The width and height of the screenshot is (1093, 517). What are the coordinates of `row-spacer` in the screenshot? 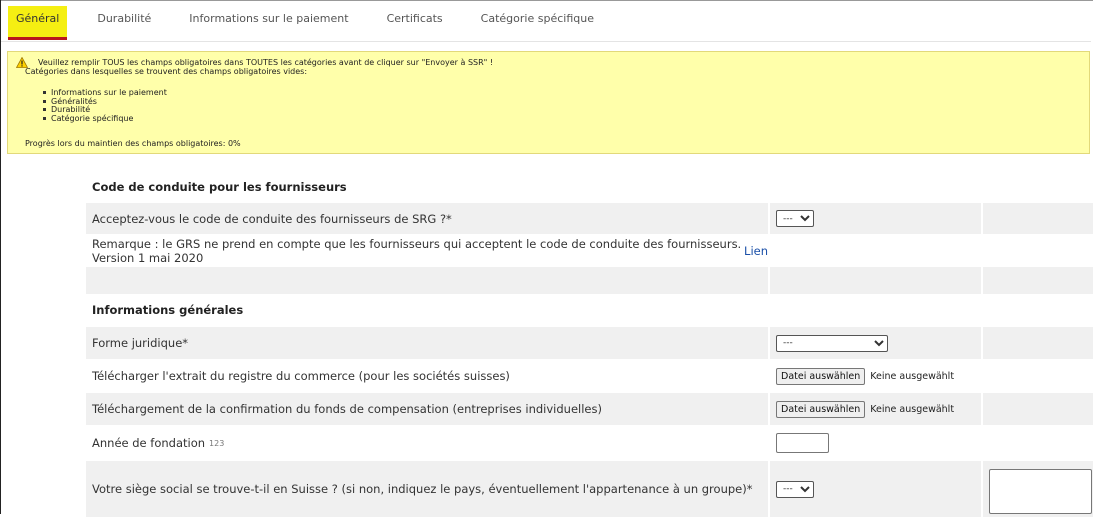 It's located at (589, 280).